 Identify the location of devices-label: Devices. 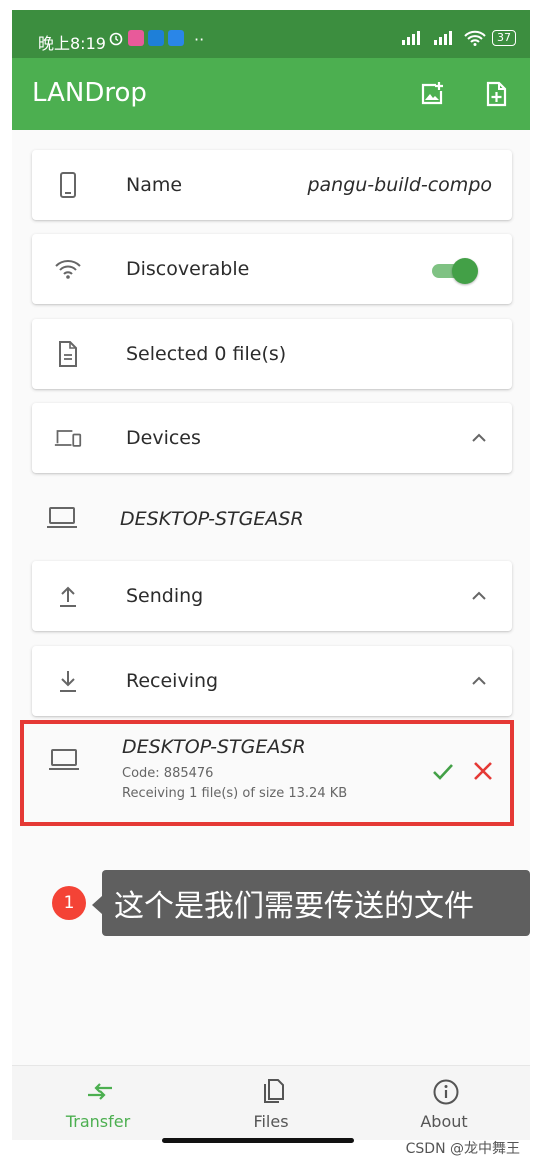
(163, 438).